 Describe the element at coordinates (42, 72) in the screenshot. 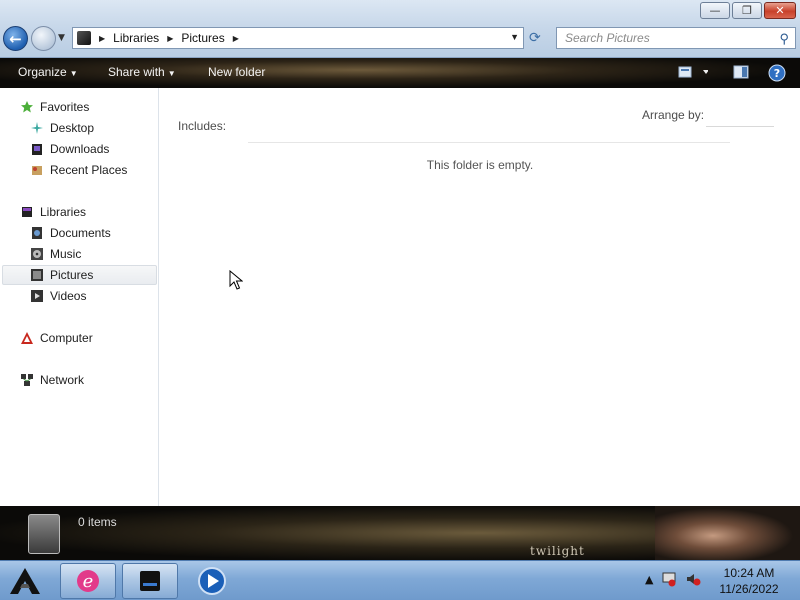

I see `organize-label: Organize` at that location.